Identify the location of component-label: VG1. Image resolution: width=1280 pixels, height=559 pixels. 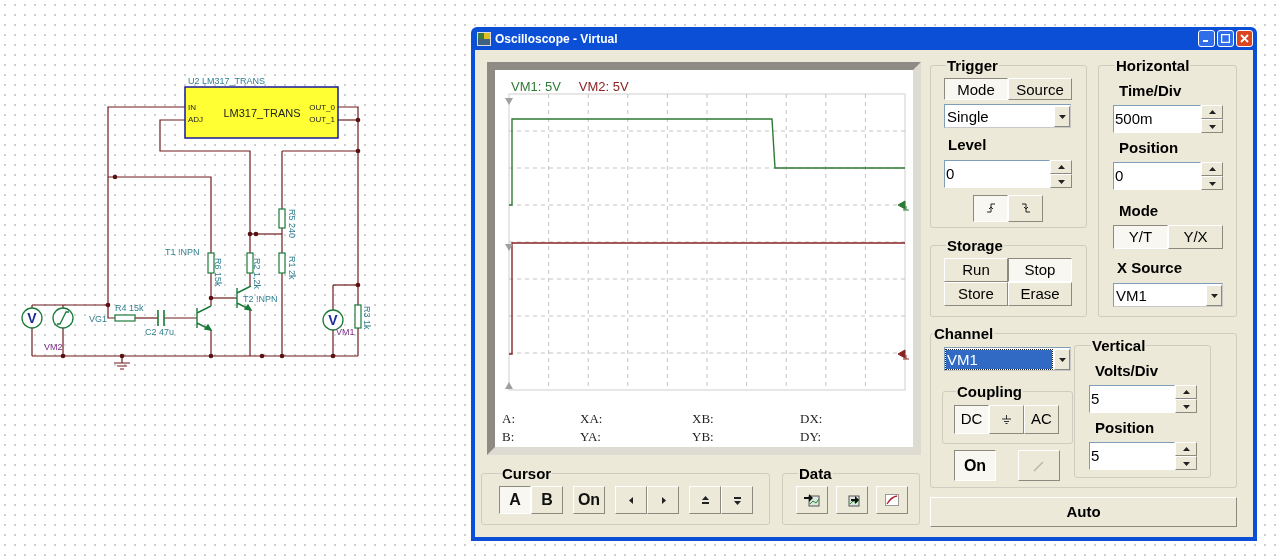
(98, 319).